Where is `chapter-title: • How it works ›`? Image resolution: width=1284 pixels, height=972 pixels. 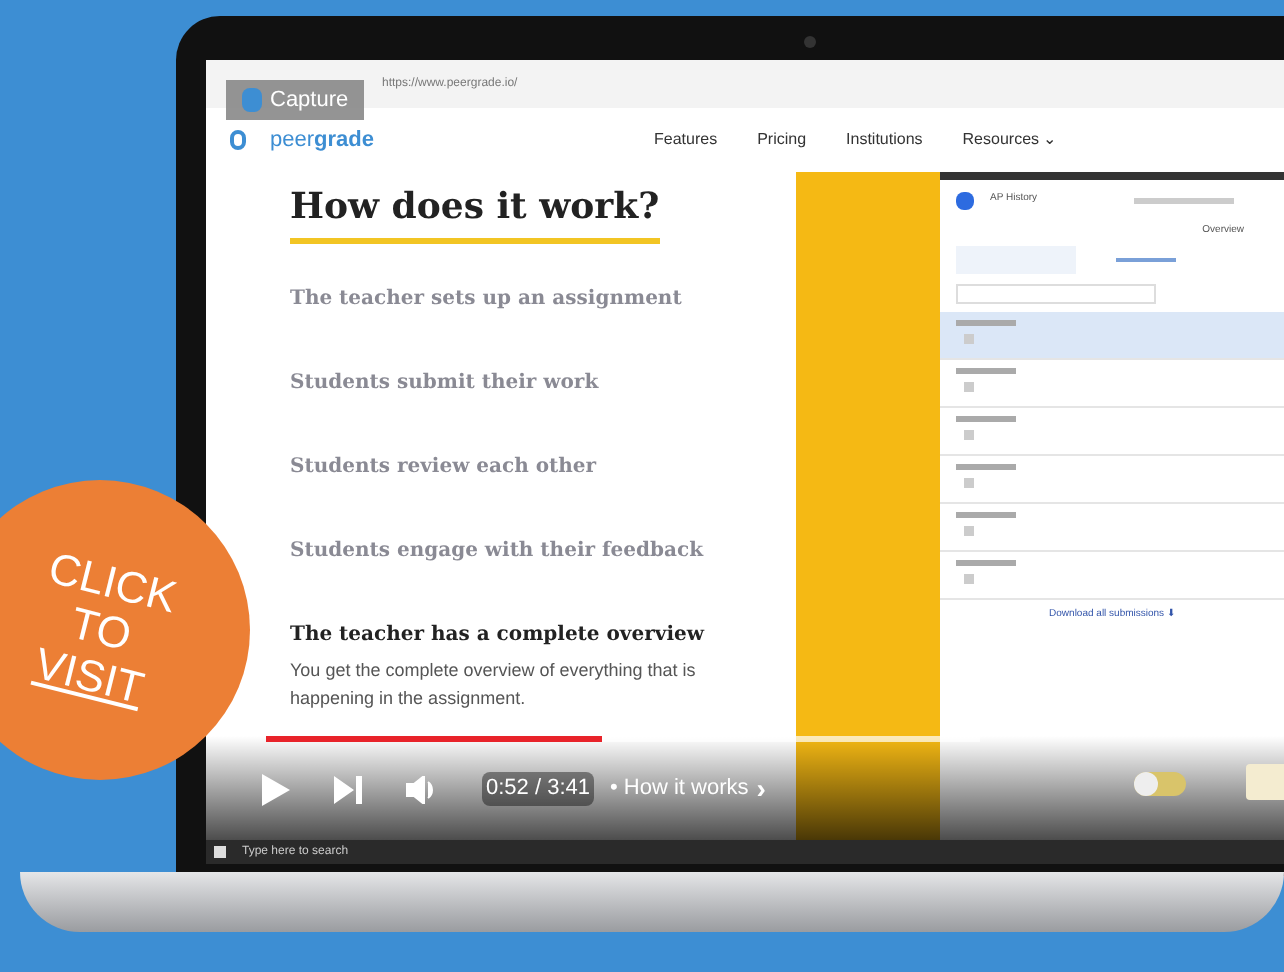
chapter-title: • How it works › is located at coordinates (688, 789).